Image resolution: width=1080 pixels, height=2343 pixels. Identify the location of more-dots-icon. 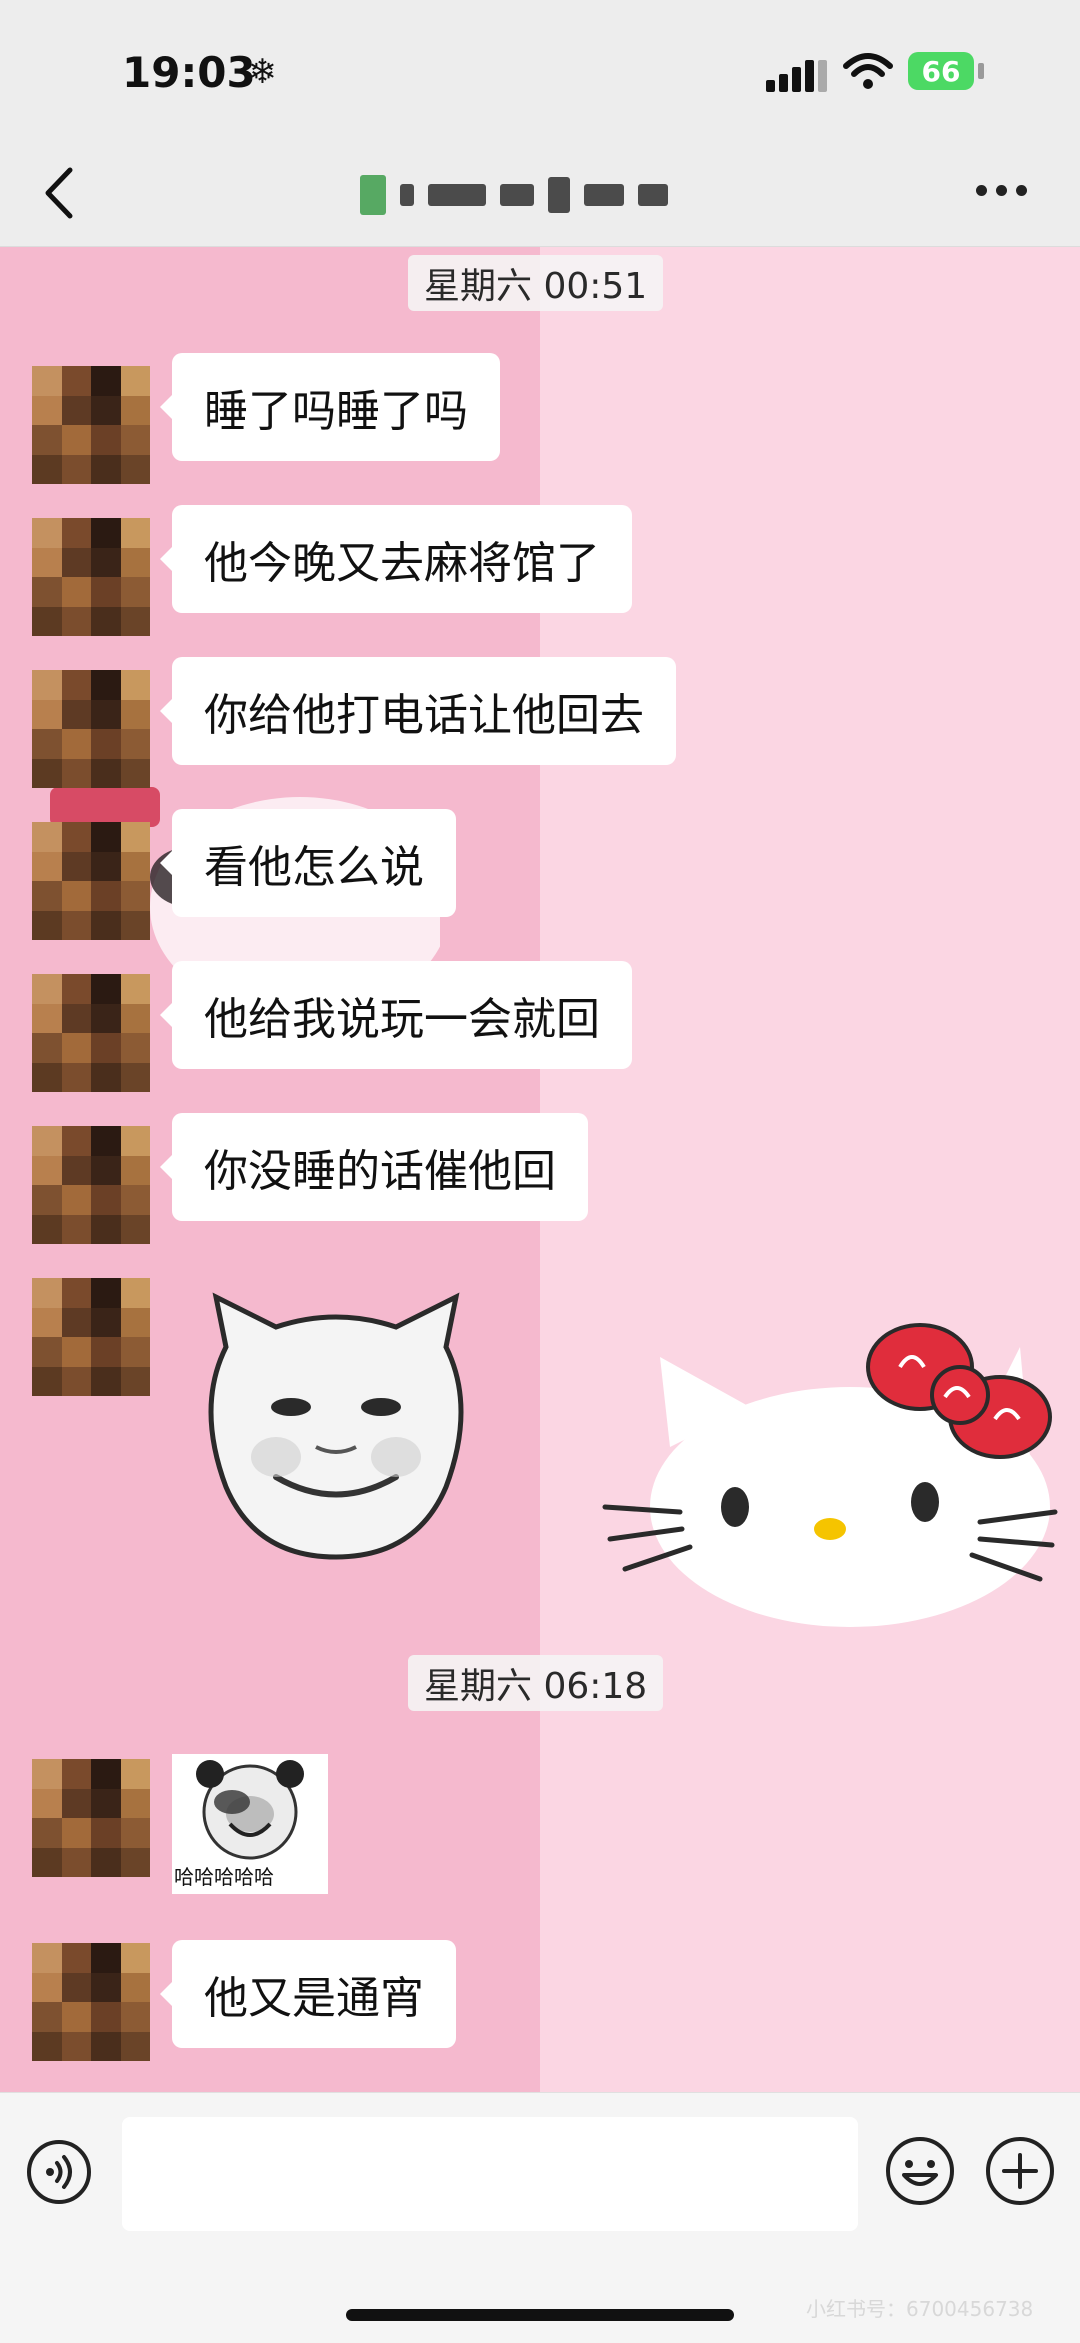
(1004, 190).